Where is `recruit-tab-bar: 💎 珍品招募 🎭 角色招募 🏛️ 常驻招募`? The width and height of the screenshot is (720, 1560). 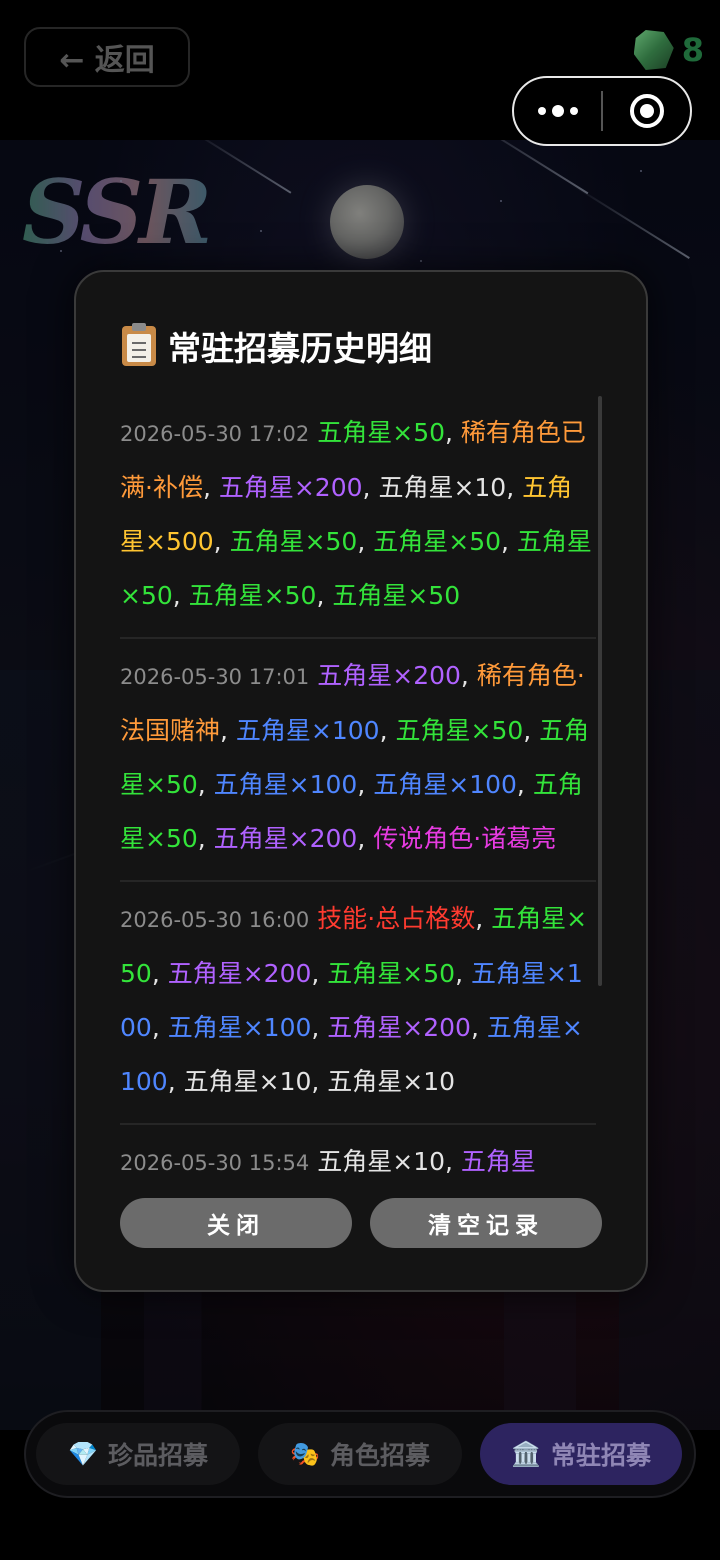
recruit-tab-bar: 💎 珍品招募 🎭 角色招募 🏛️ 常驻招募 is located at coordinates (360, 1454).